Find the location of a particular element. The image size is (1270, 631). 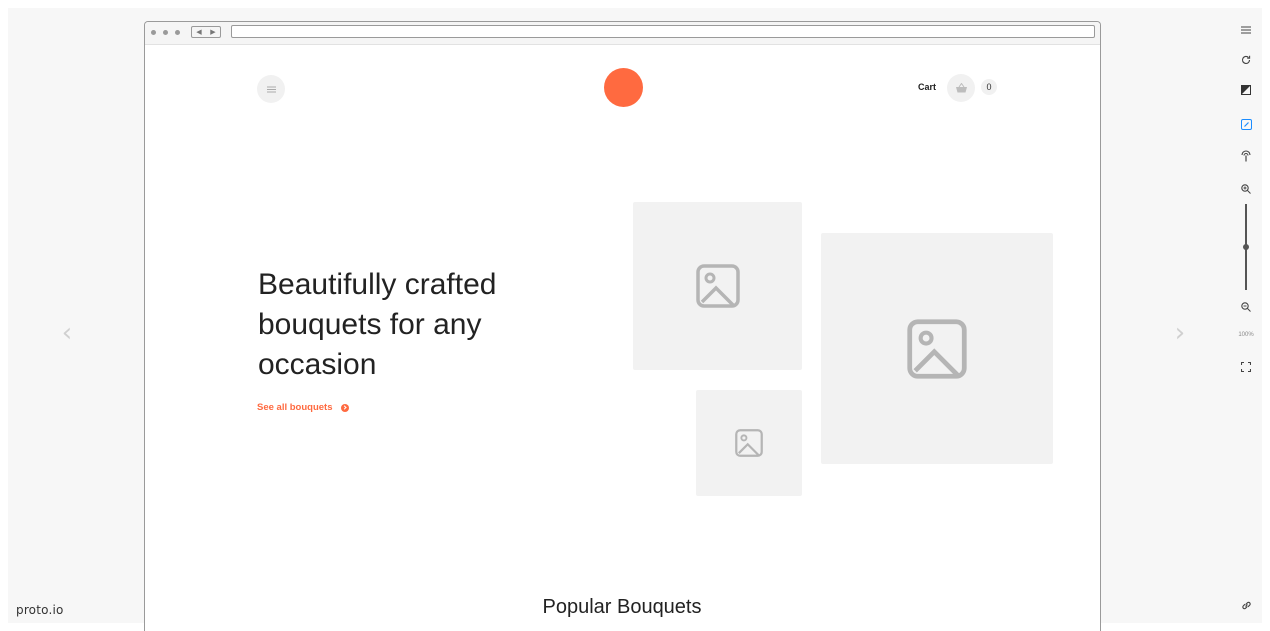

basket-icon is located at coordinates (961, 88).